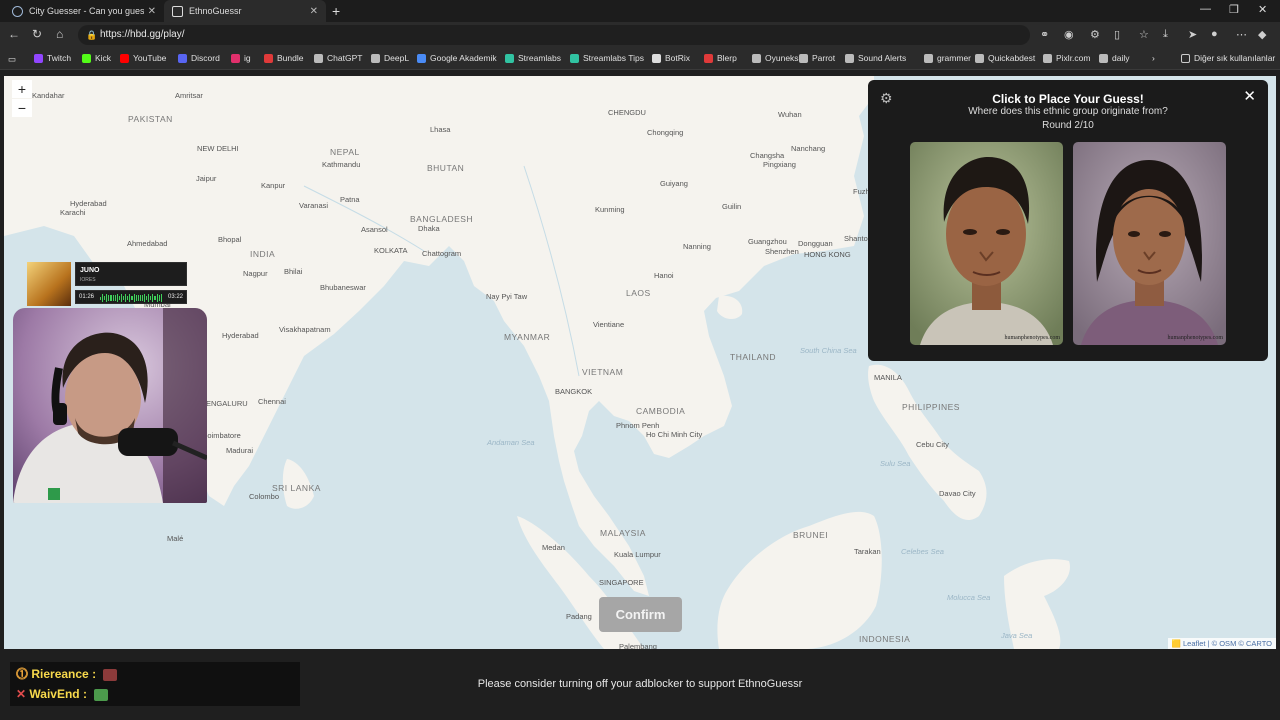 Image resolution: width=1280 pixels, height=720 pixels. Describe the element at coordinates (638, 645) in the screenshot. I see `city-label: Palembang` at that location.